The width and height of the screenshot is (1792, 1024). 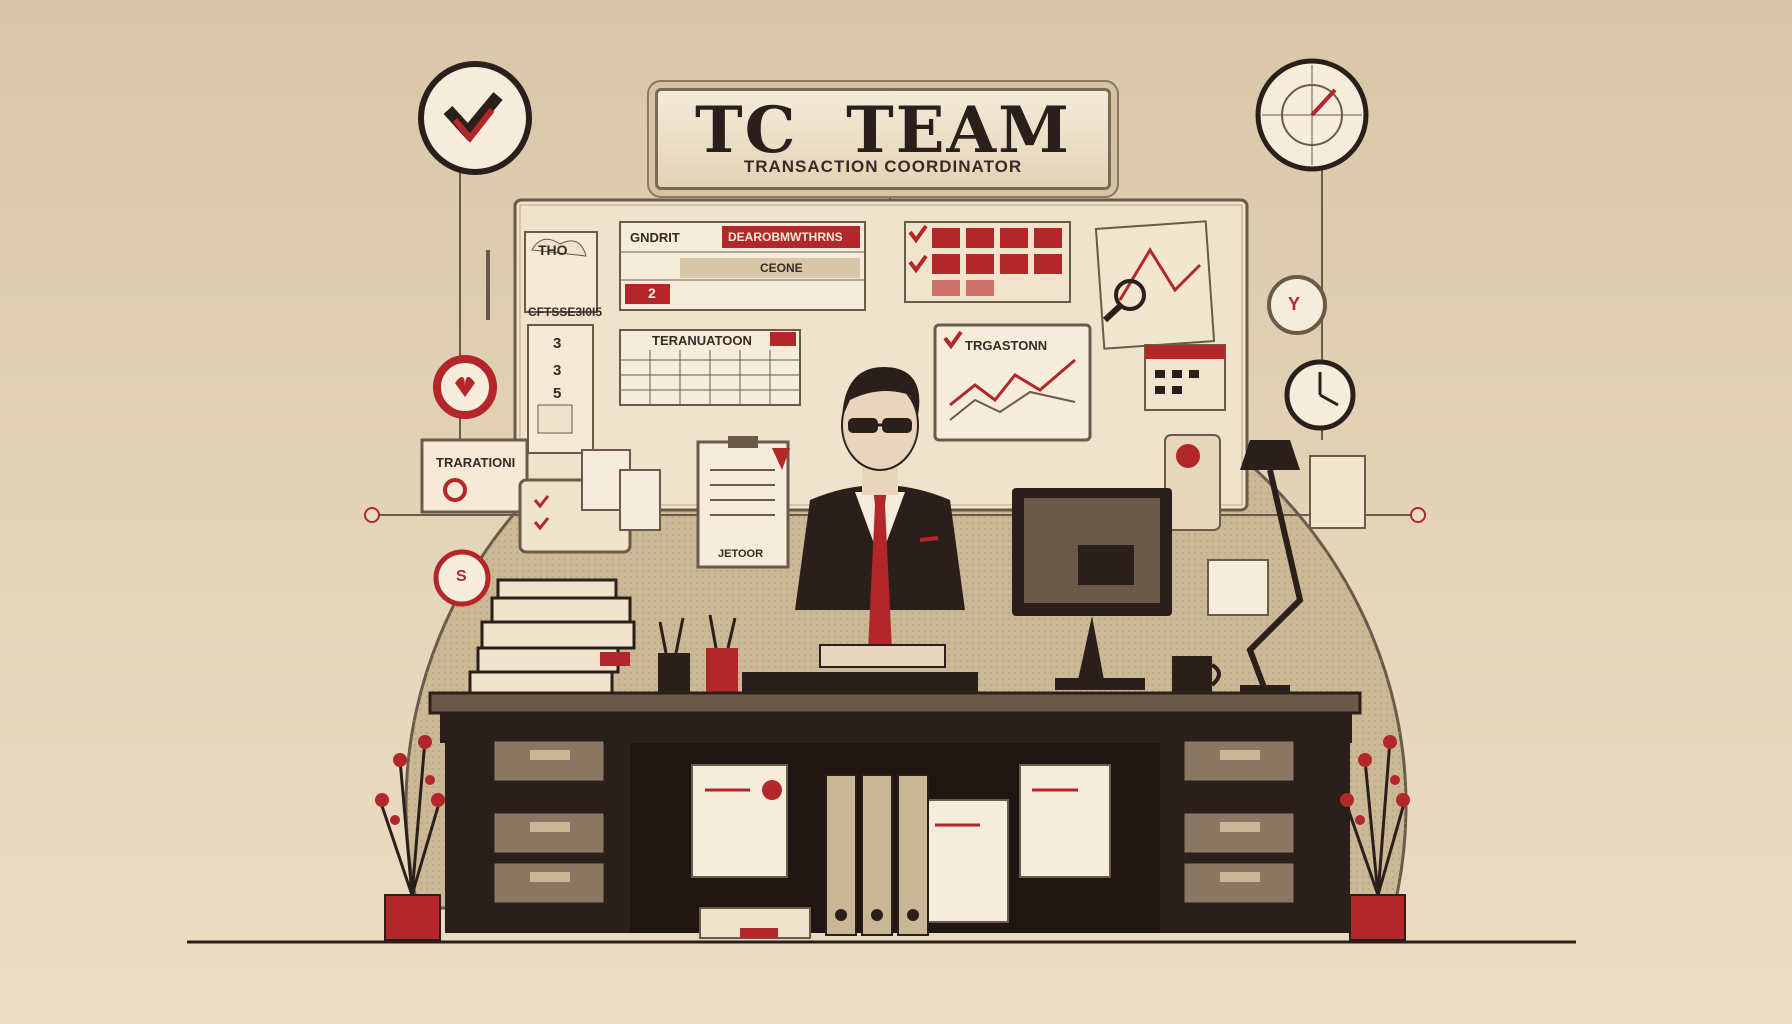 What do you see at coordinates (1312, 115) in the screenshot?
I see `target-clock-icon` at bounding box center [1312, 115].